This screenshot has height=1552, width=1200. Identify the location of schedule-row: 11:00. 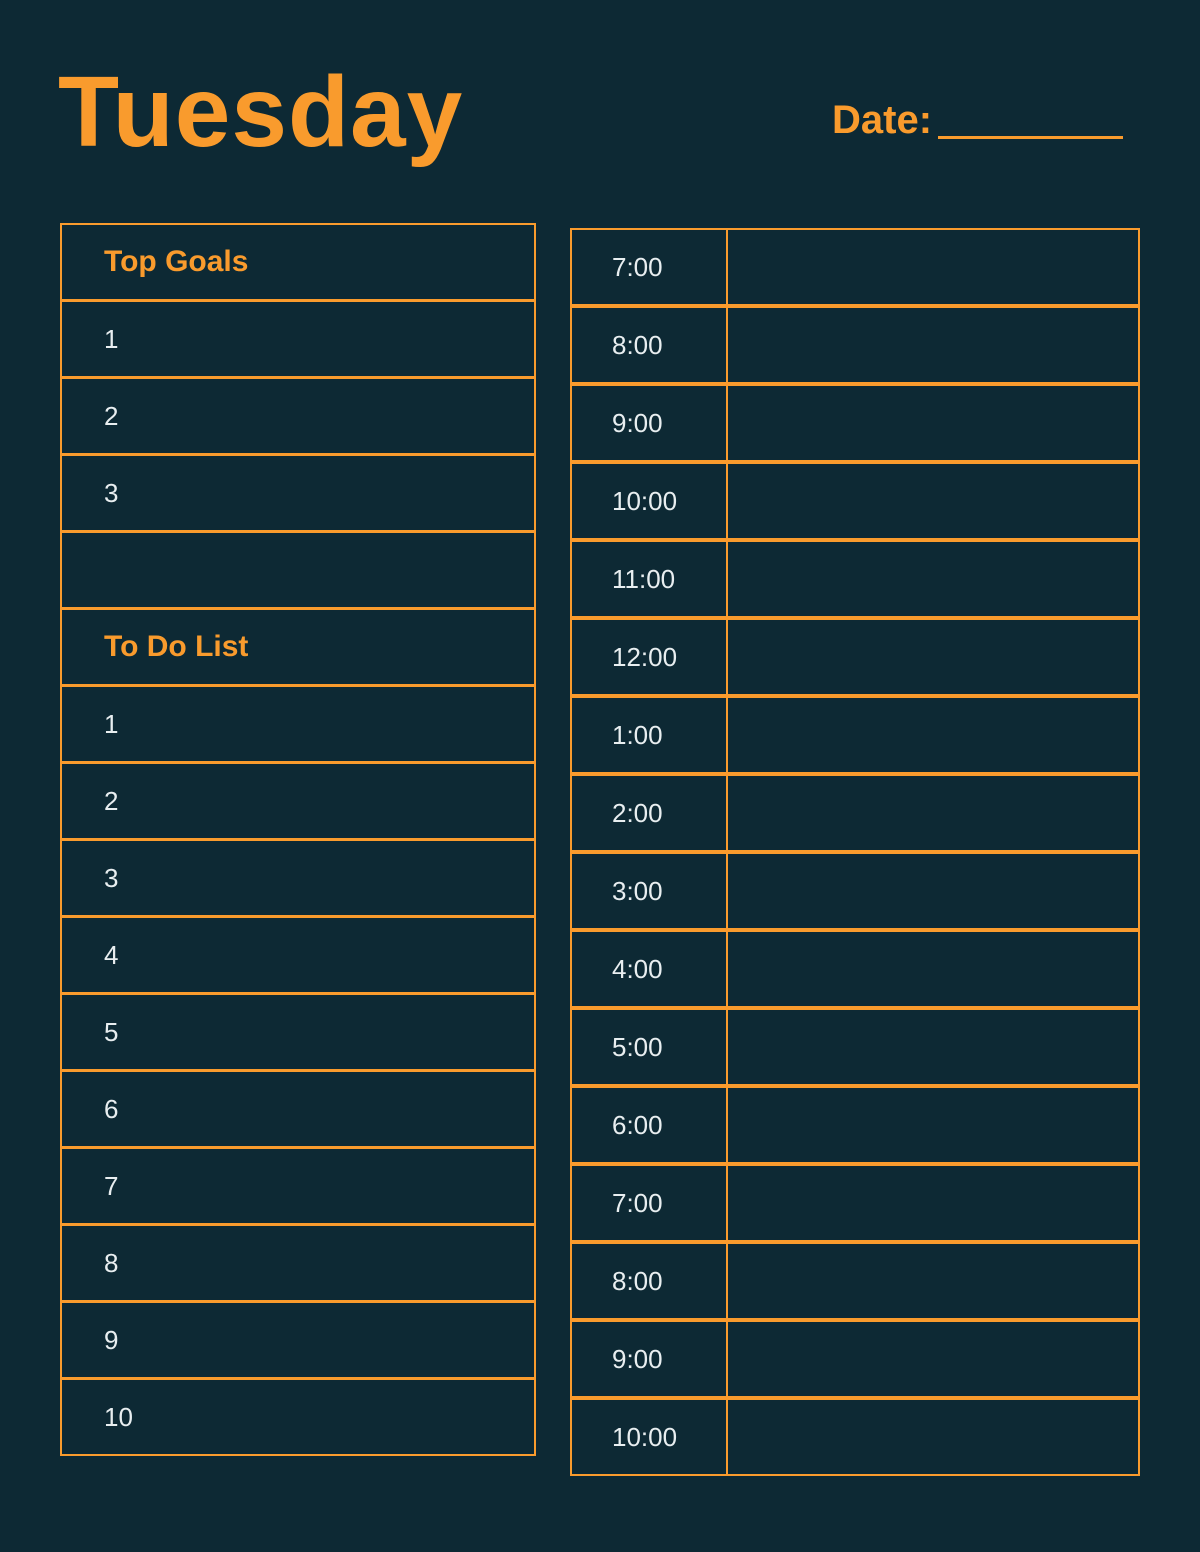
(855, 579).